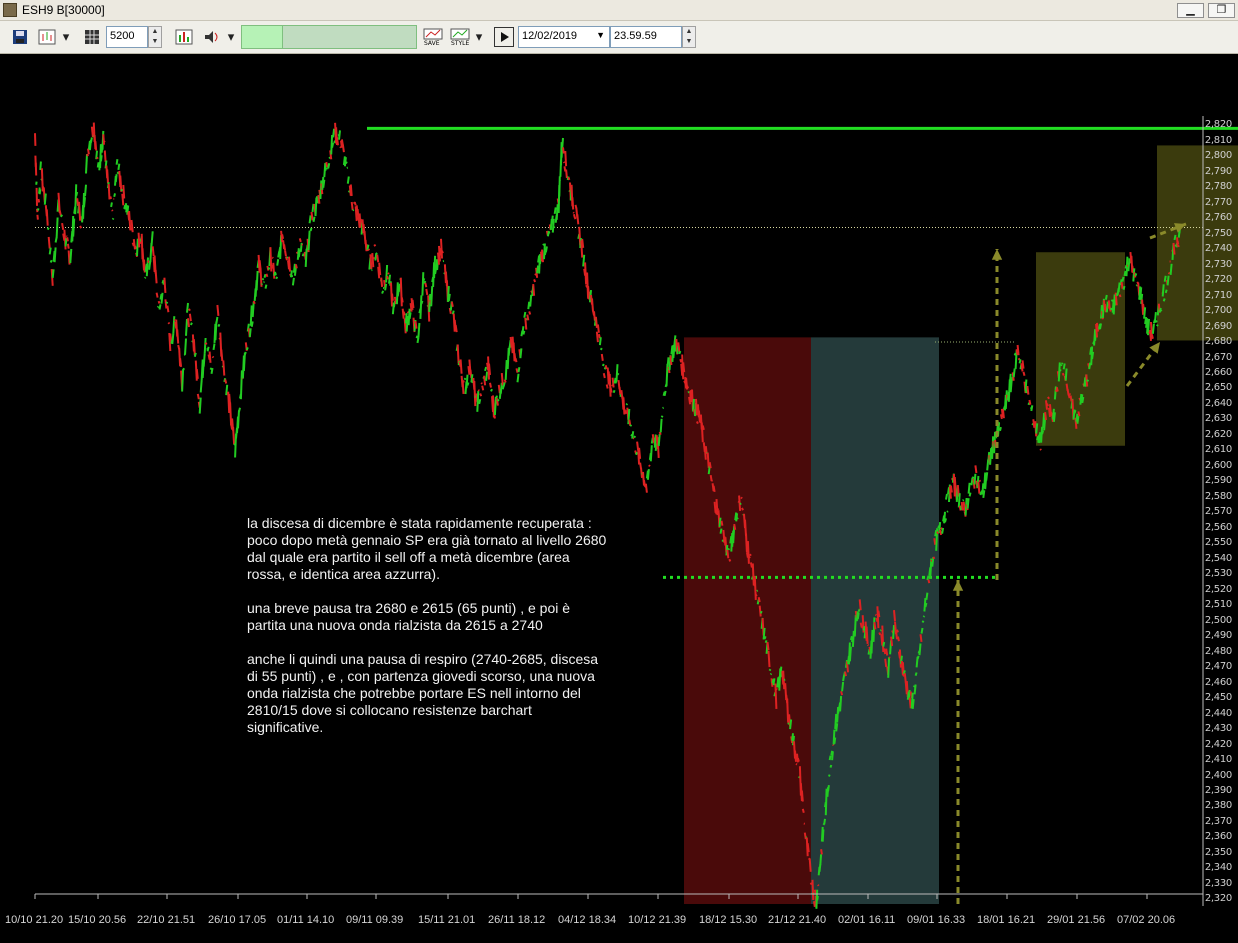 The width and height of the screenshot is (1238, 943). Describe the element at coordinates (1218, 682) in the screenshot. I see `price-tick-label: 2,460` at that location.